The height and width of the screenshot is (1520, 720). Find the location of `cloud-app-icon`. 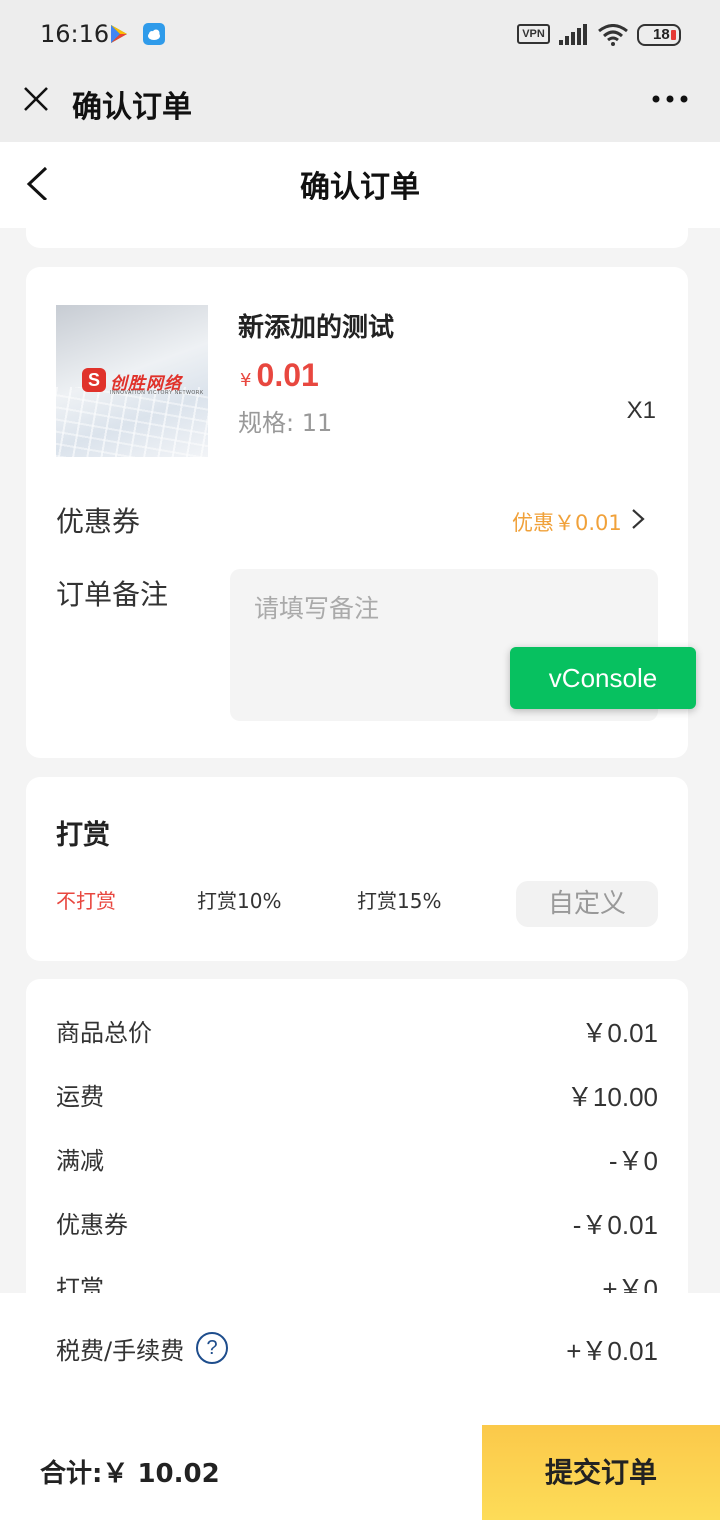

cloud-app-icon is located at coordinates (154, 34).